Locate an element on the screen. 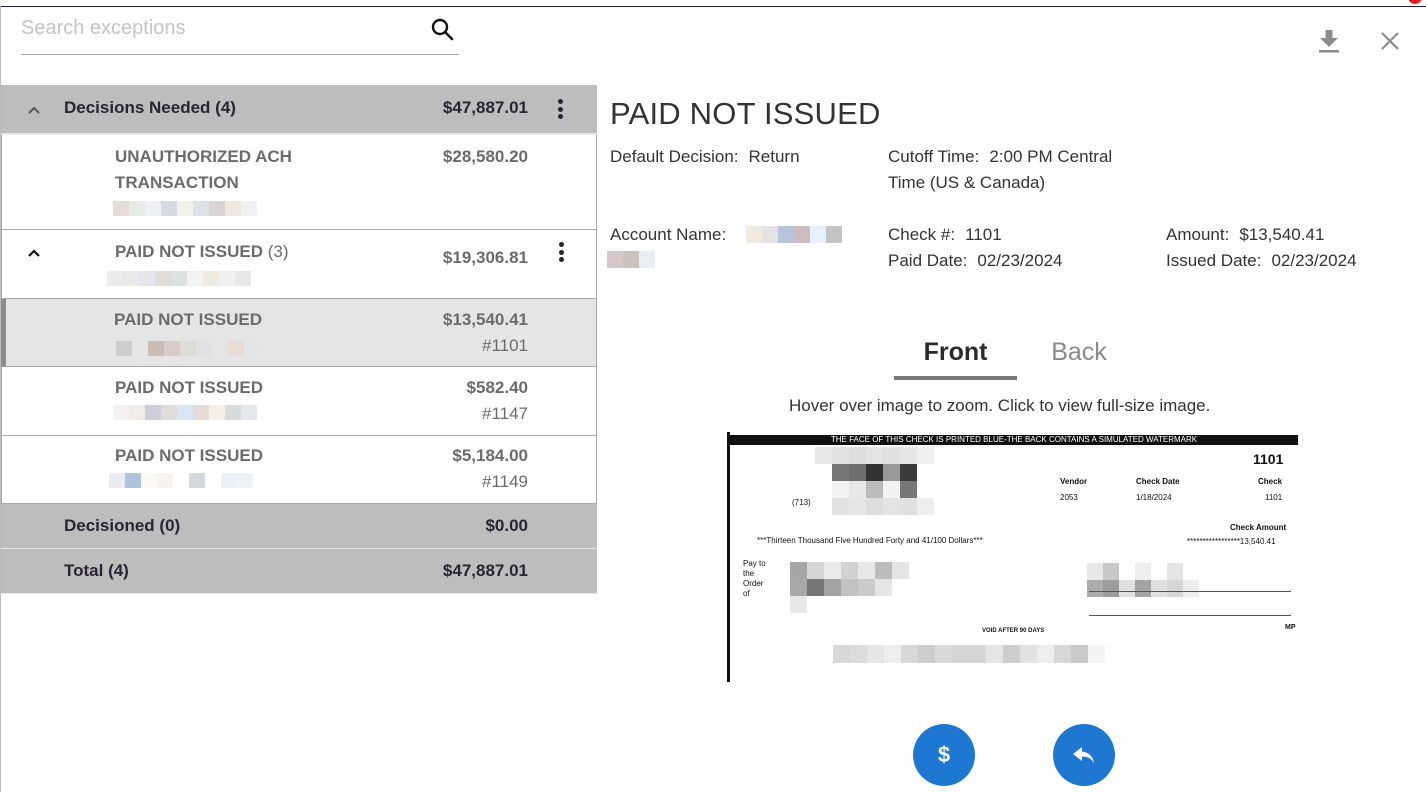  check-vendor-value: 2053 is located at coordinates (1069, 497).